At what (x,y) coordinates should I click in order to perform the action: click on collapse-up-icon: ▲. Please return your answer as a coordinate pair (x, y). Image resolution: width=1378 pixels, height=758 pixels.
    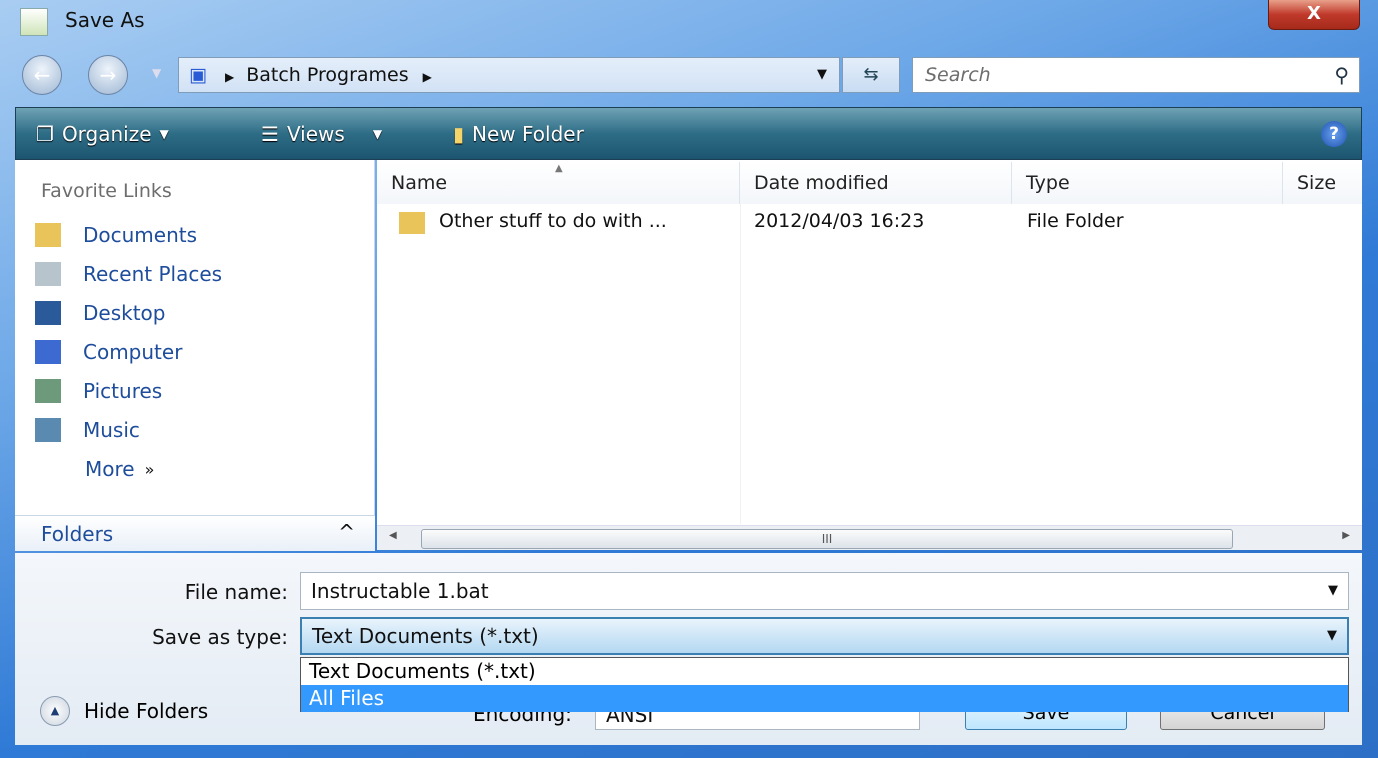
    Looking at the image, I should click on (55, 711).